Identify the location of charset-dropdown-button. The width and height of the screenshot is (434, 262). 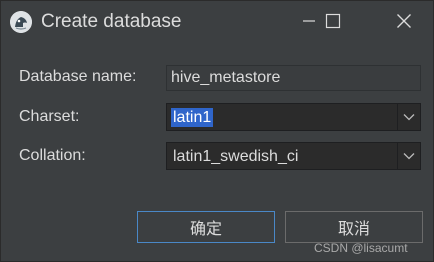
(408, 117).